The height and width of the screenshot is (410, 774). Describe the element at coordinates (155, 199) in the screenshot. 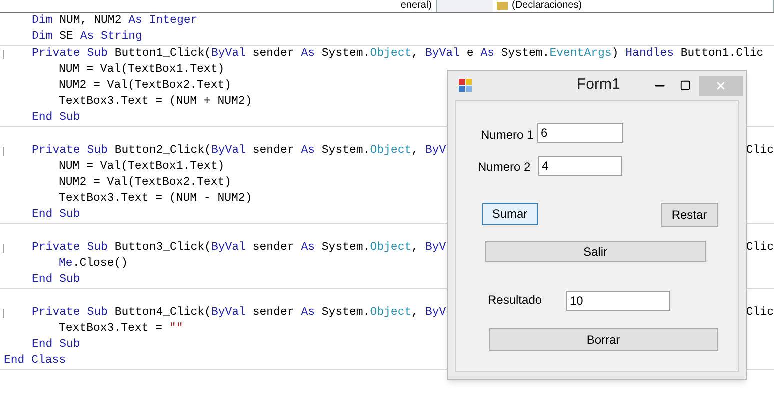

I see `code-line: TextBox3.Text = (NUM - NUM2)` at that location.